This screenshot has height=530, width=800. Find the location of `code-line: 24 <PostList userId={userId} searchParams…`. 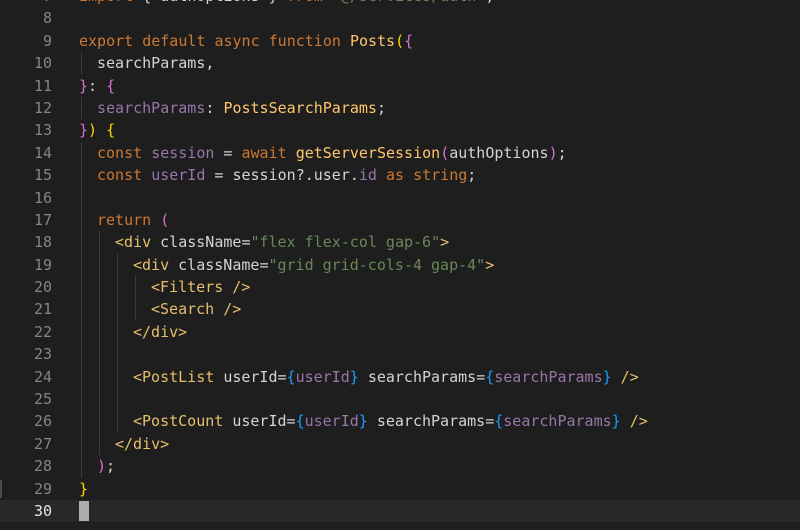

code-line: 24 <PostList userId={userId} searchParams… is located at coordinates (400, 377).